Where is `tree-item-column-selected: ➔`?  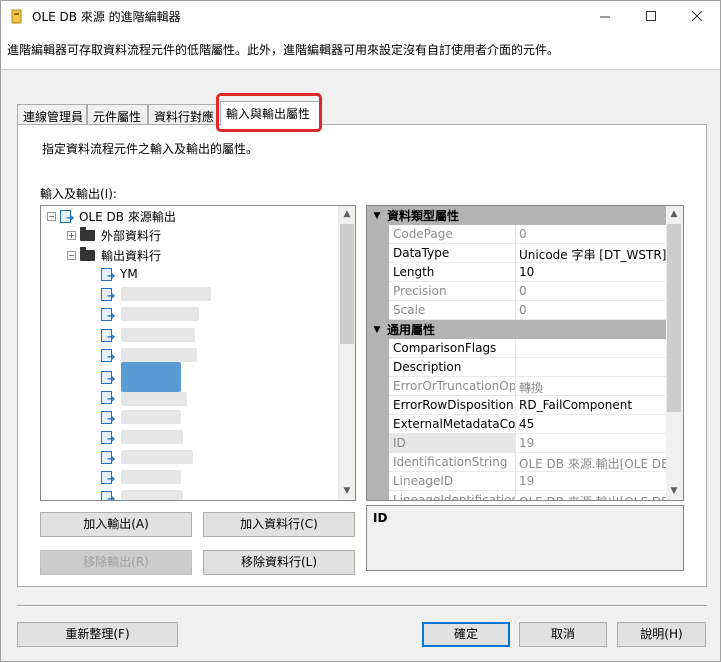
tree-item-column-selected: ➔ is located at coordinates (110, 377).